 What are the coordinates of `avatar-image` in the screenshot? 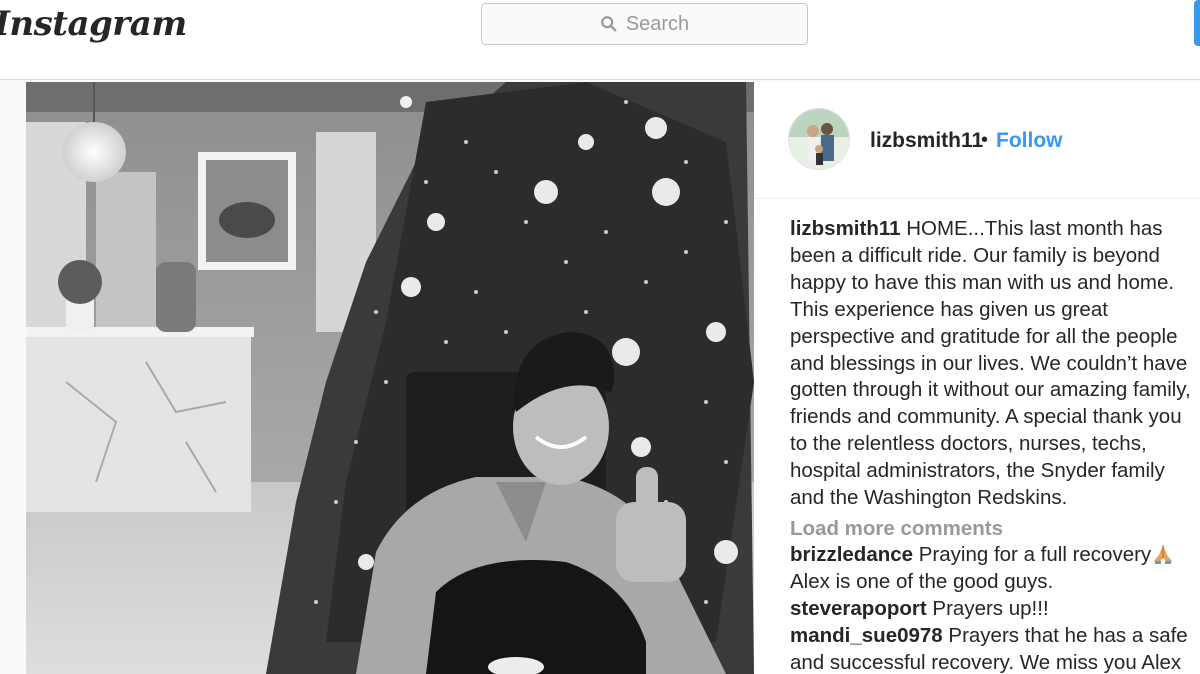 It's located at (819, 139).